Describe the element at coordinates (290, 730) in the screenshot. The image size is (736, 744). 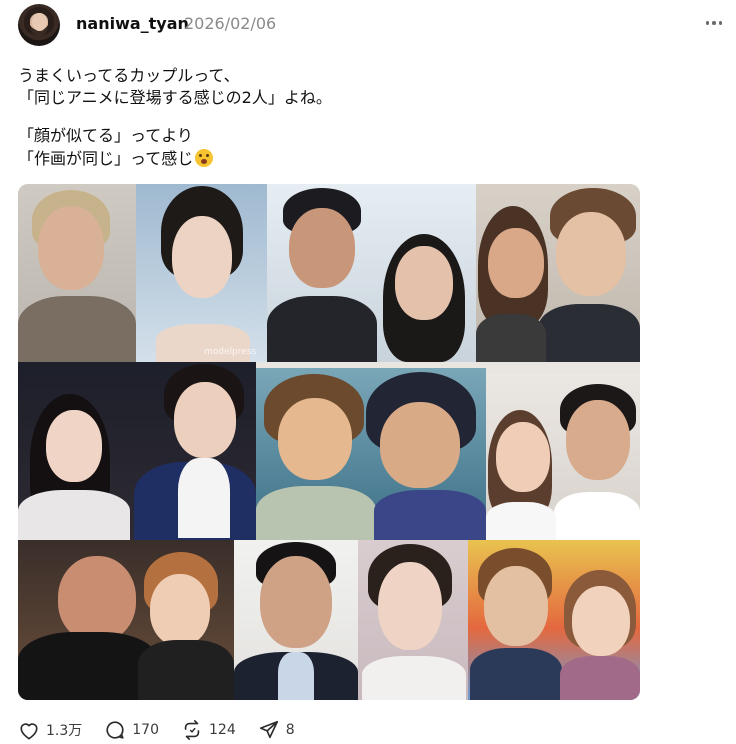
I see `share-count: 8` at that location.